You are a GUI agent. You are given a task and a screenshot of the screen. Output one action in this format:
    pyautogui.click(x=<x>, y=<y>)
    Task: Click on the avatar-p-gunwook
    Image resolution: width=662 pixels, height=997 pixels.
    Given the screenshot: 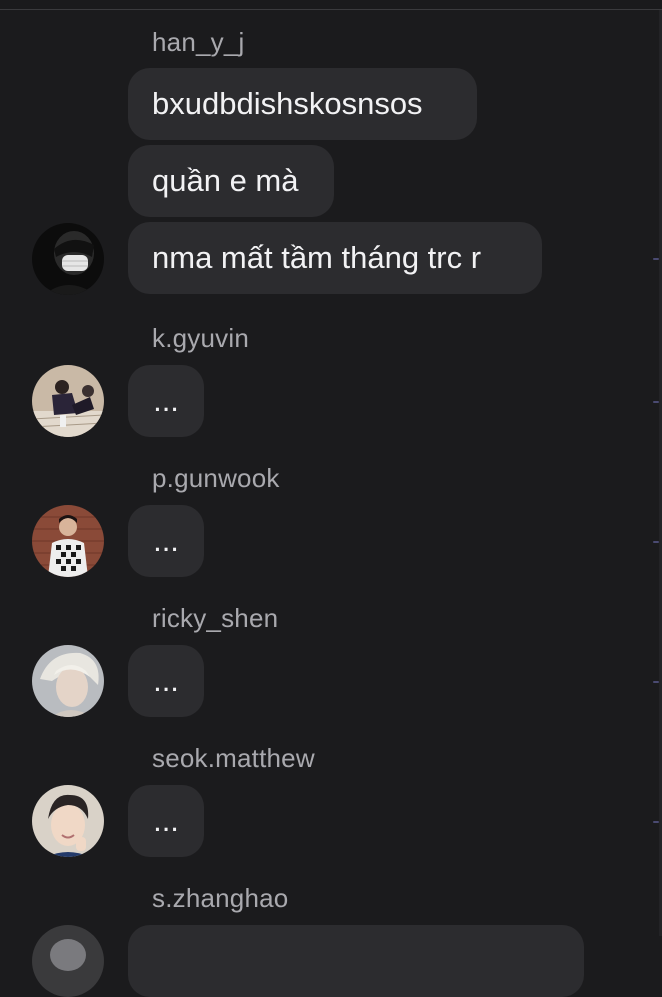 What is the action you would take?
    pyautogui.click(x=68, y=541)
    